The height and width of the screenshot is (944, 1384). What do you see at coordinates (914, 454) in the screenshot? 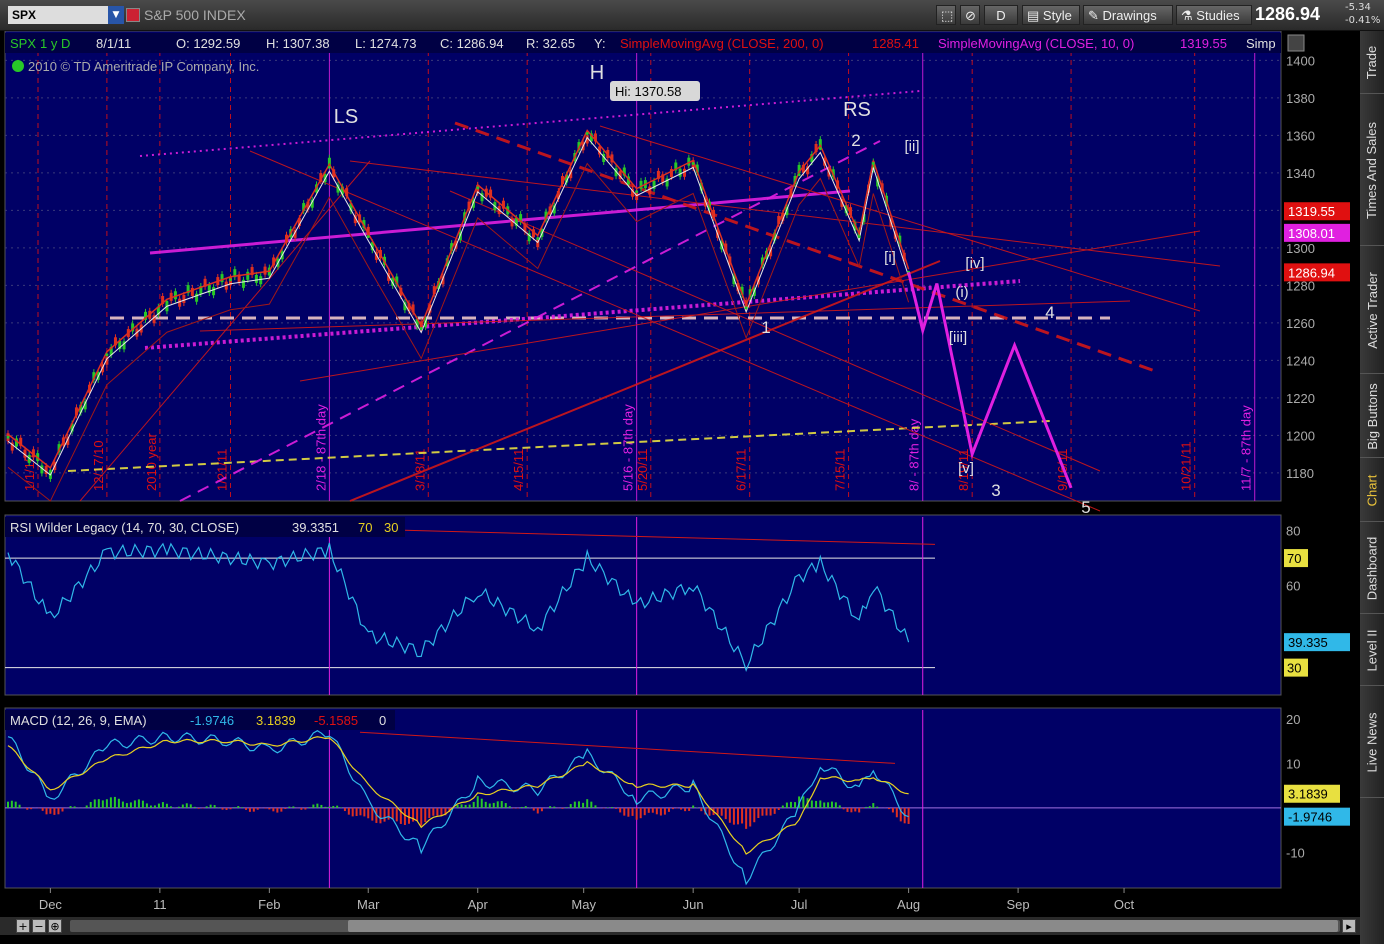
I see `date-vline-label: 8/ - 87th day` at bounding box center [914, 454].